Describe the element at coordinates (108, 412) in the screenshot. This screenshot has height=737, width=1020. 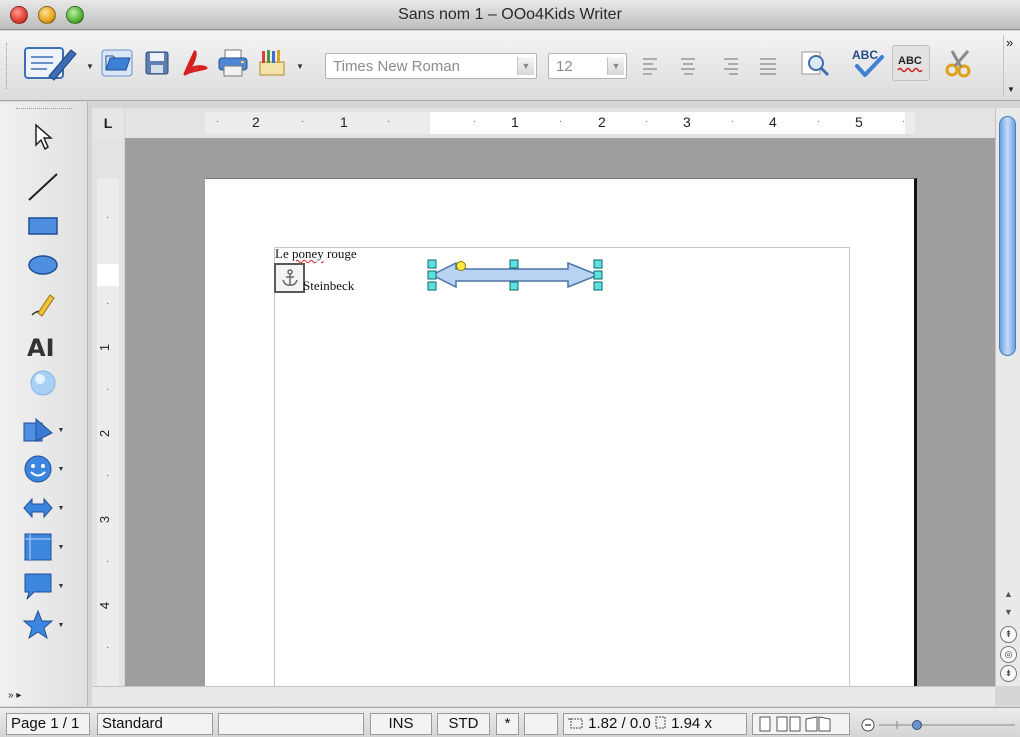
I see `vertical-ruler: · · 1 · 2 · 3 · 4 ·` at that location.